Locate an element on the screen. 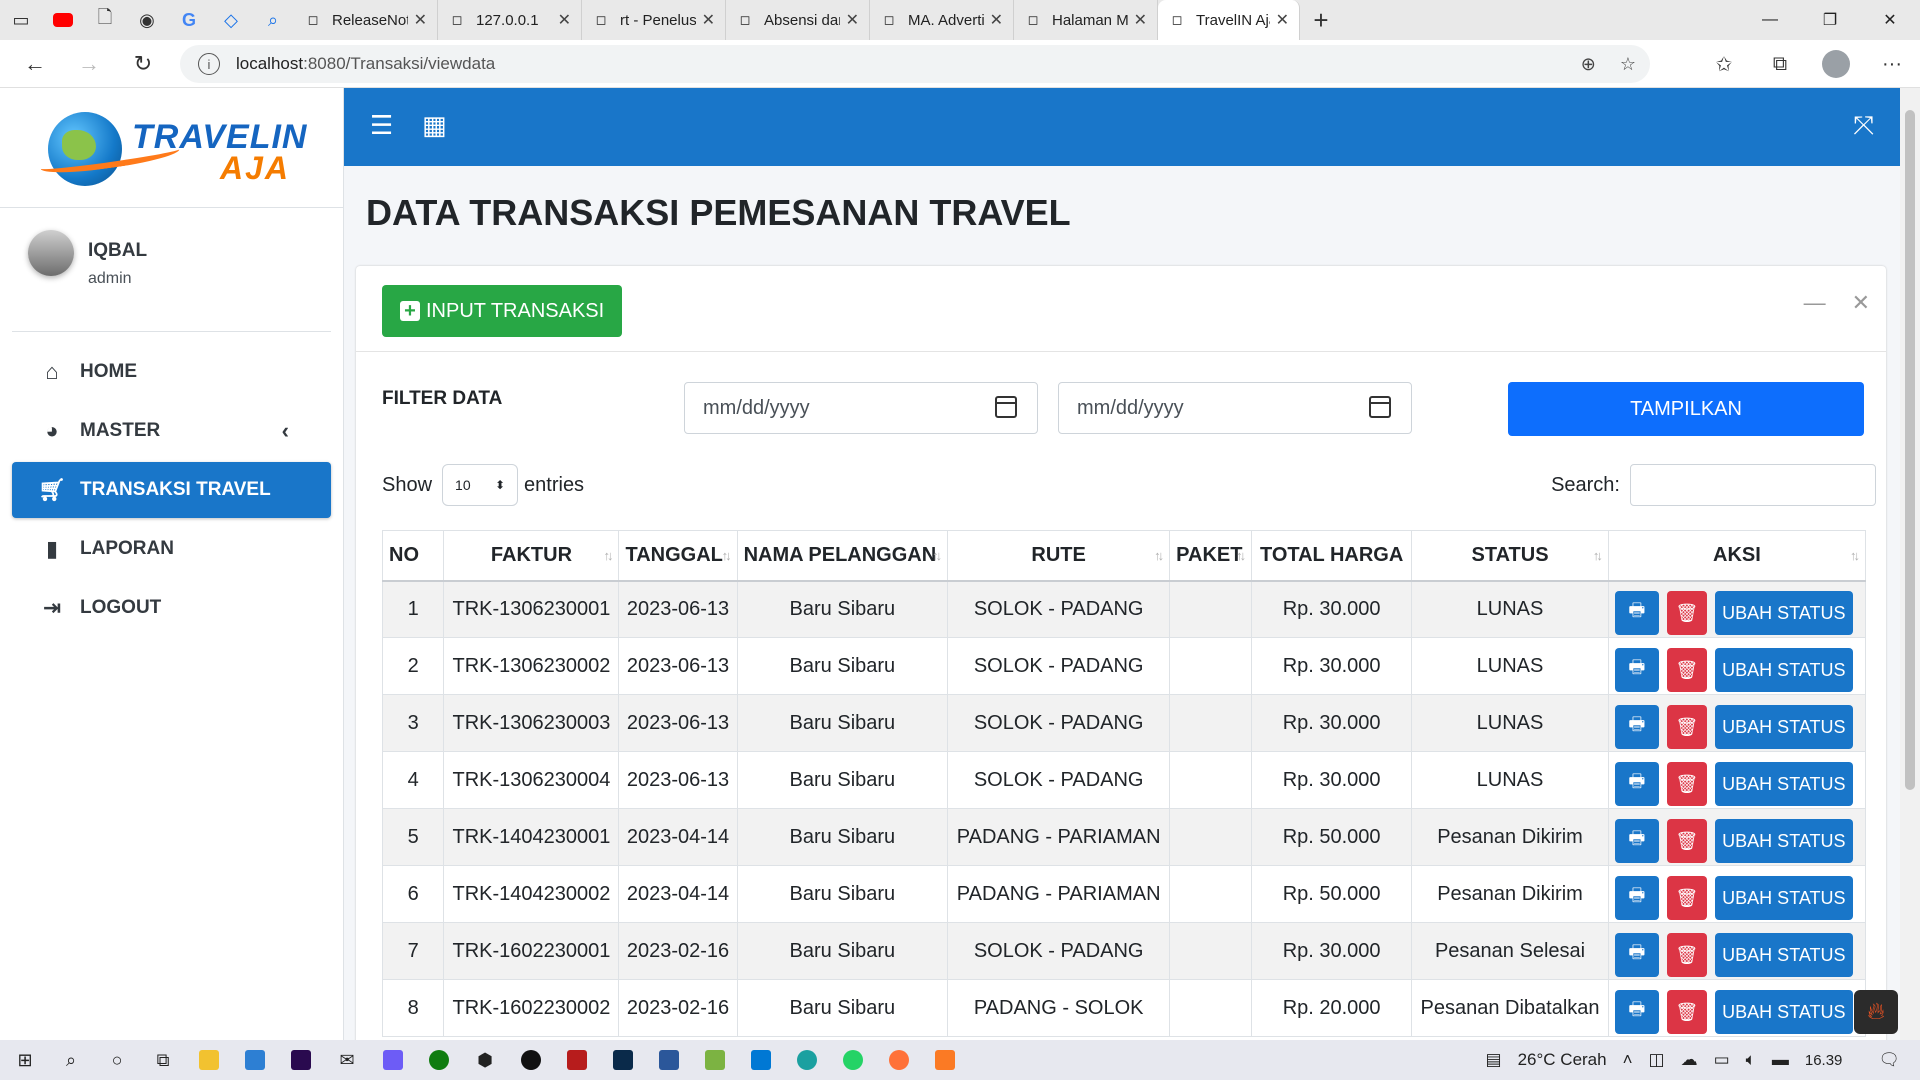 This screenshot has height=1080, width=1920. network-icon: ▭ is located at coordinates (1722, 1060).